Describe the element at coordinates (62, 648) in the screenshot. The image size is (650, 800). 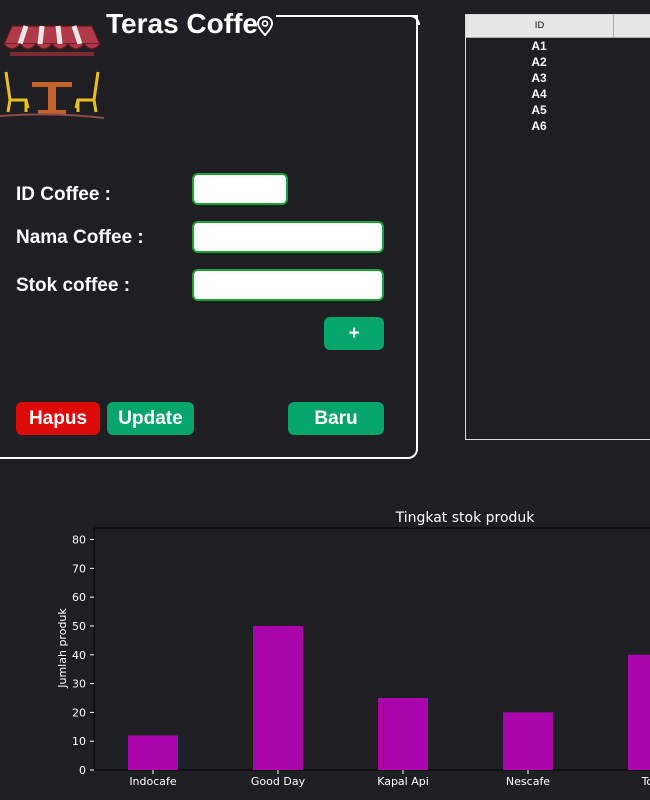
I see `chart-y-axis-label: Jumlah produk` at that location.